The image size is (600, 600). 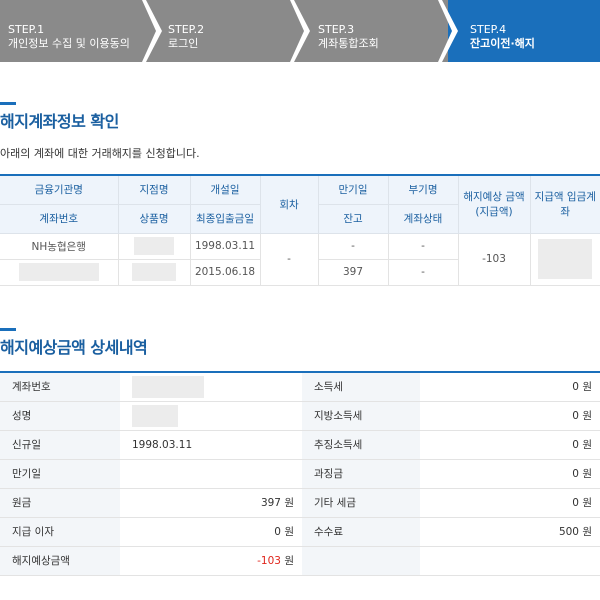 What do you see at coordinates (488, 29) in the screenshot?
I see `step-4-number: STEP.4` at bounding box center [488, 29].